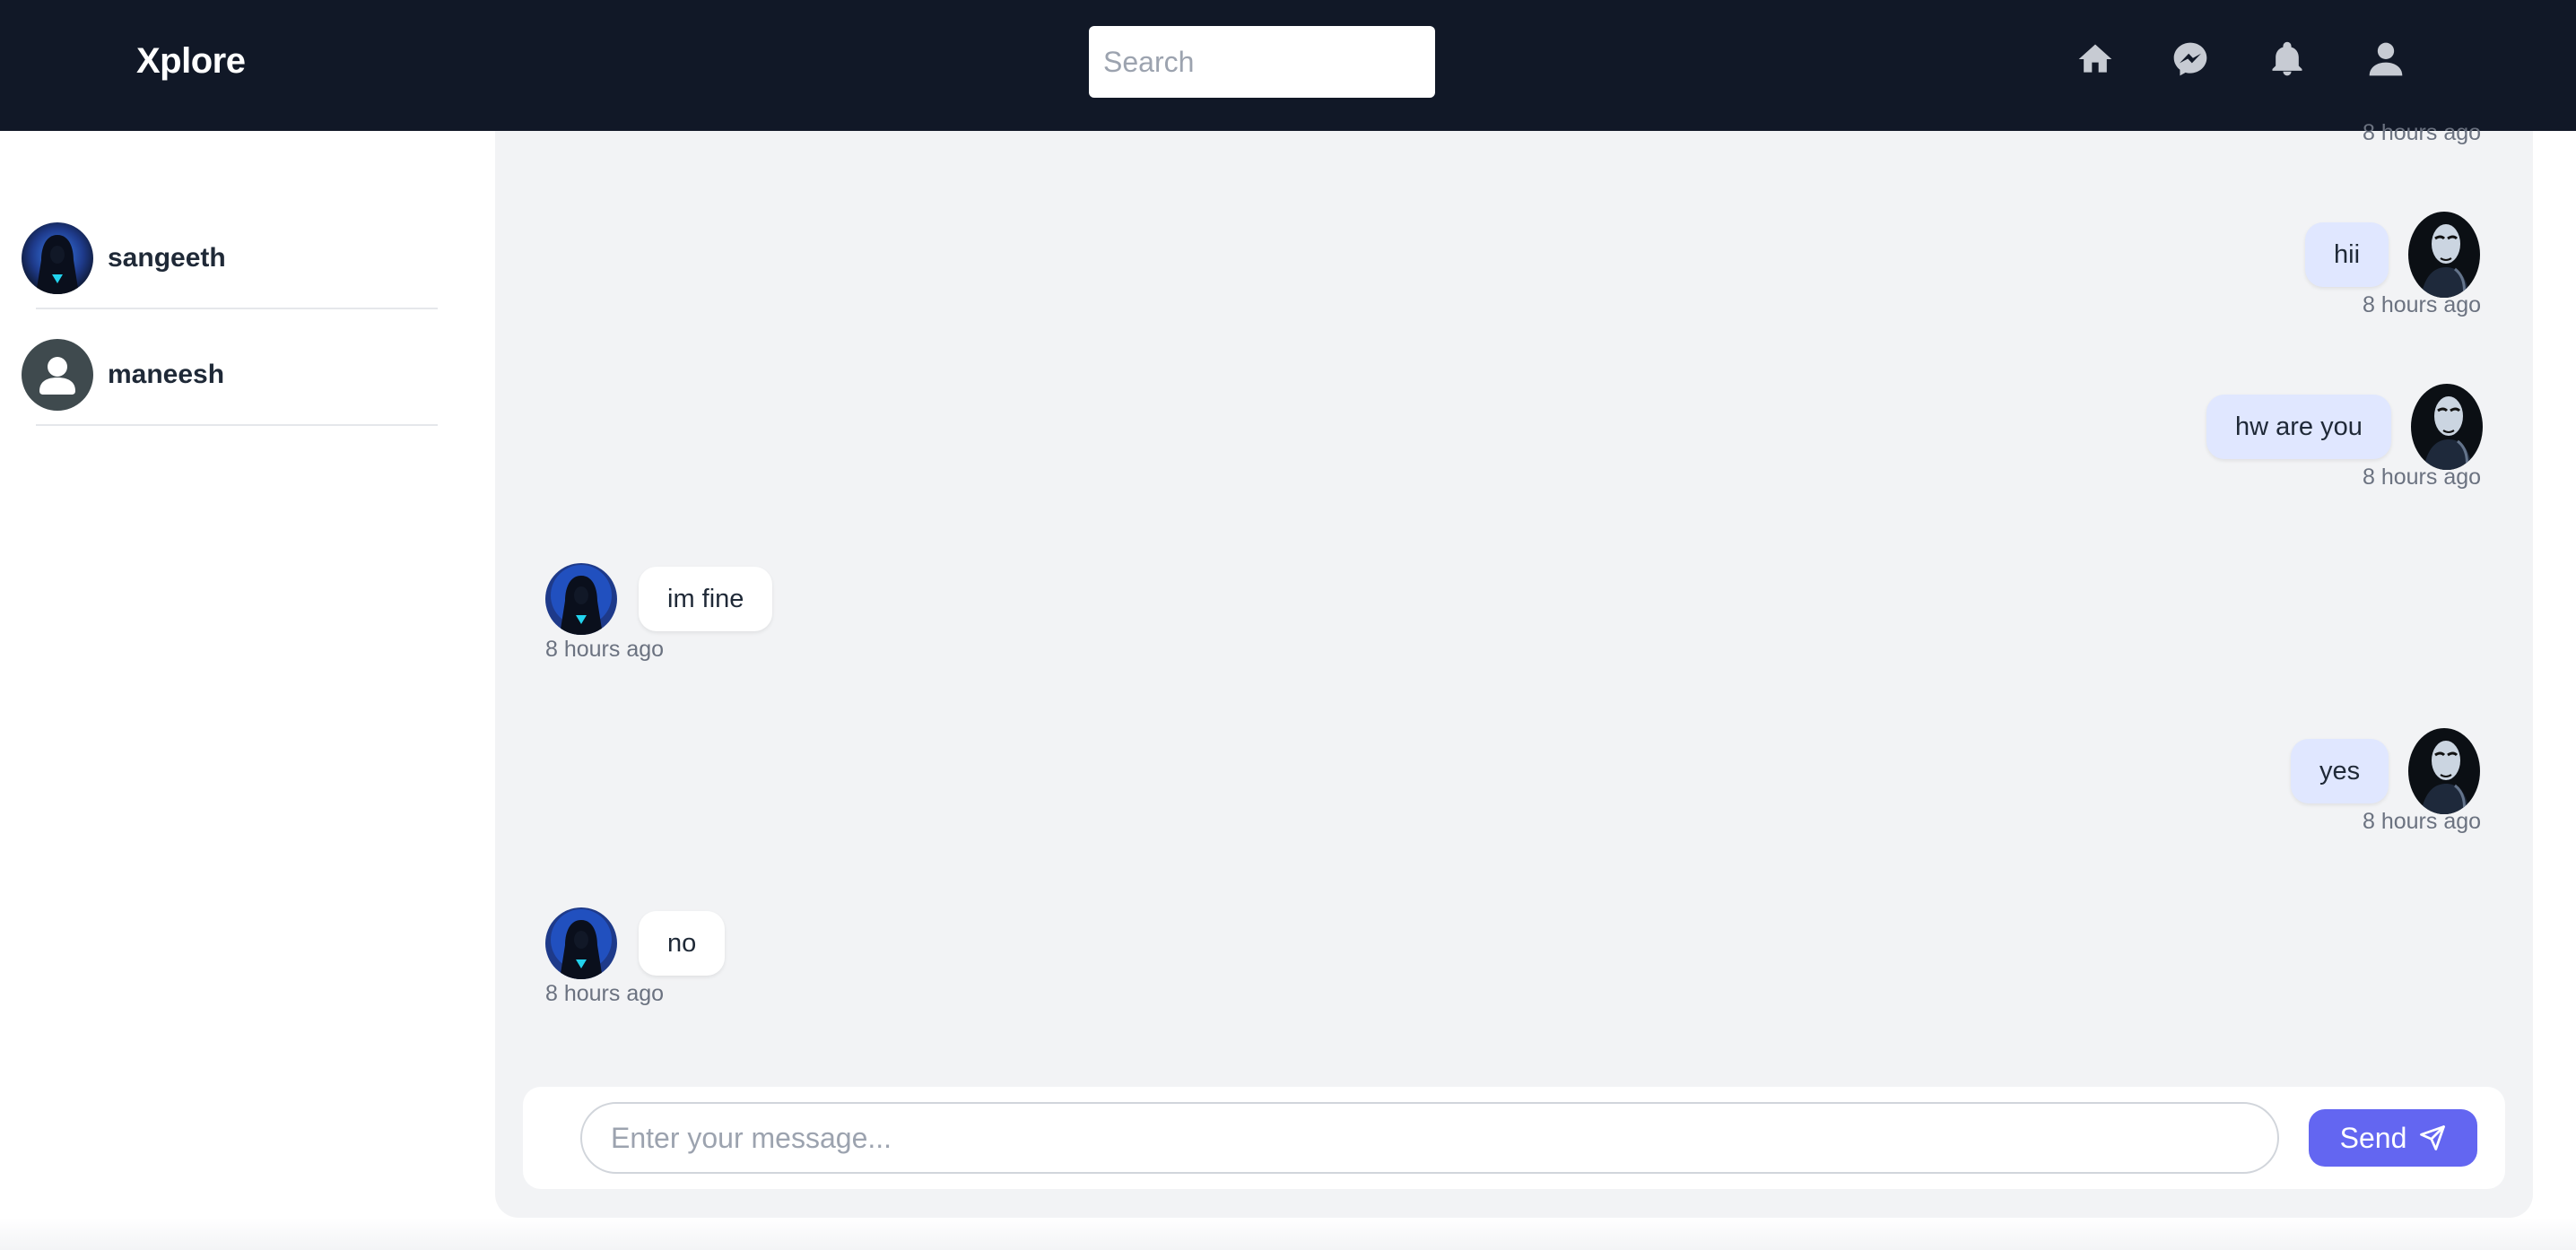 The height and width of the screenshot is (1250, 2576). I want to click on home-icon, so click(2095, 59).